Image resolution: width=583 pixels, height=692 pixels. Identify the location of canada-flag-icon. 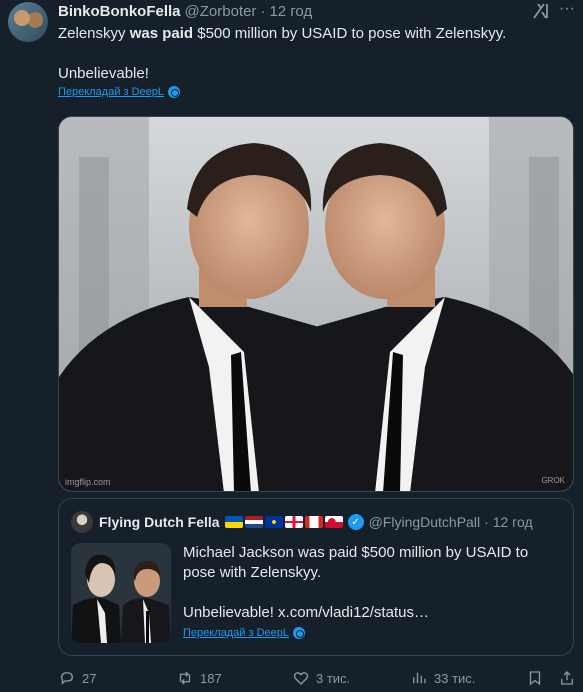
(313, 522).